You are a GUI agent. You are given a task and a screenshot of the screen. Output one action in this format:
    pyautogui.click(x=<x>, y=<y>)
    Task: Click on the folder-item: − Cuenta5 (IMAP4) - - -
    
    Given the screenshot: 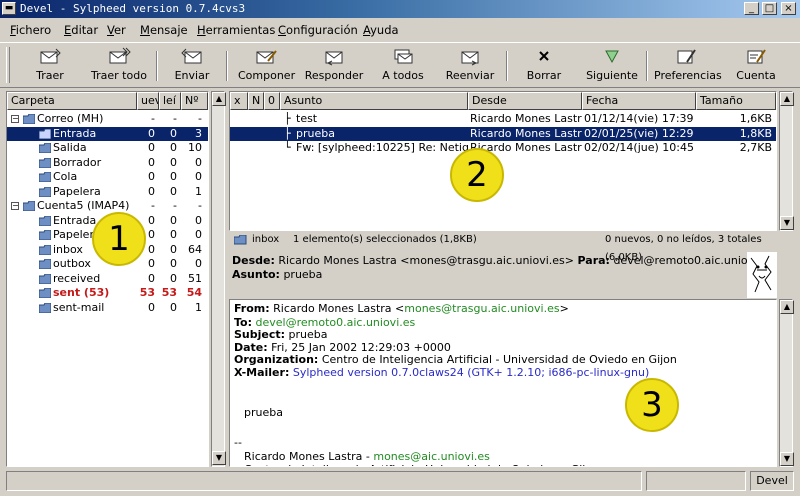 What is the action you would take?
    pyautogui.click(x=107, y=206)
    